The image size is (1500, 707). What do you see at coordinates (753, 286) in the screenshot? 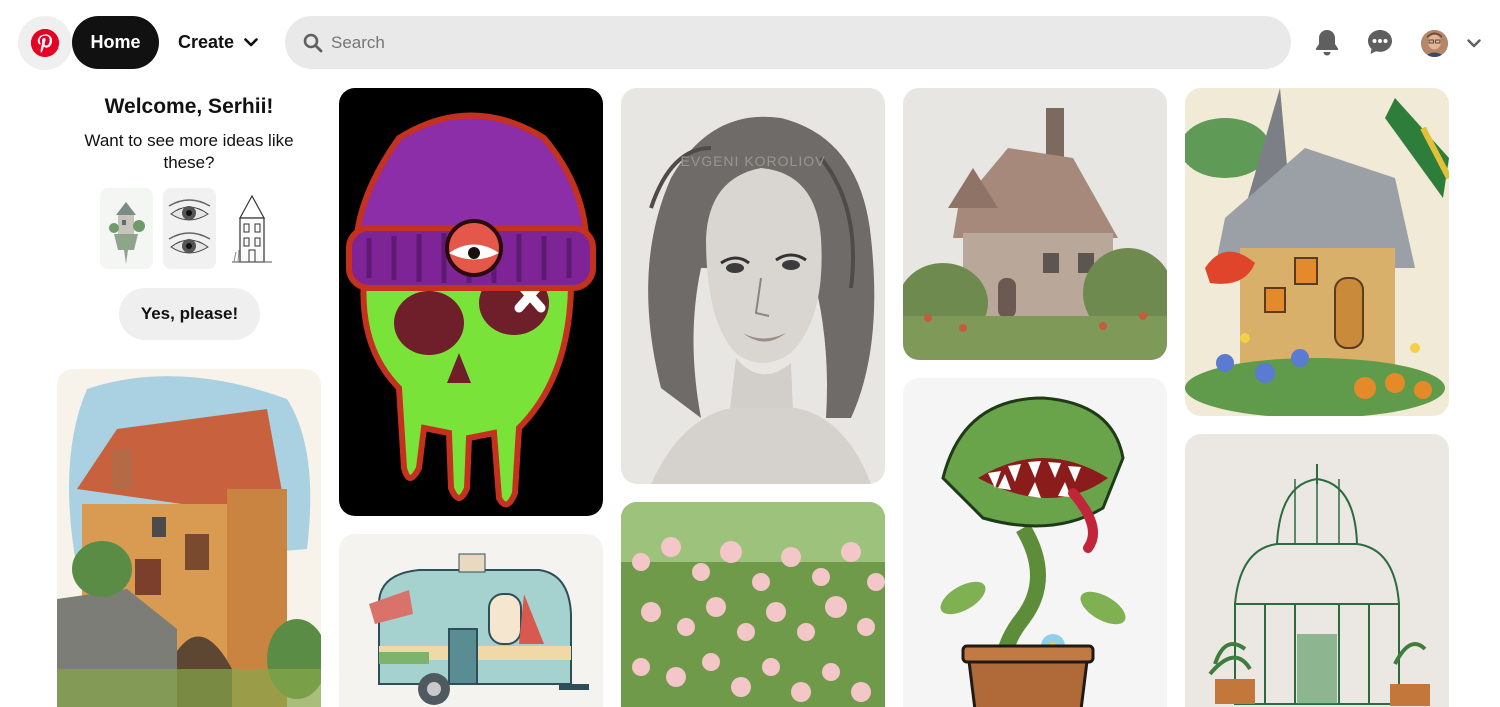
I see `pin-pencil-portrait: EVGENI KOROLIOV` at bounding box center [753, 286].